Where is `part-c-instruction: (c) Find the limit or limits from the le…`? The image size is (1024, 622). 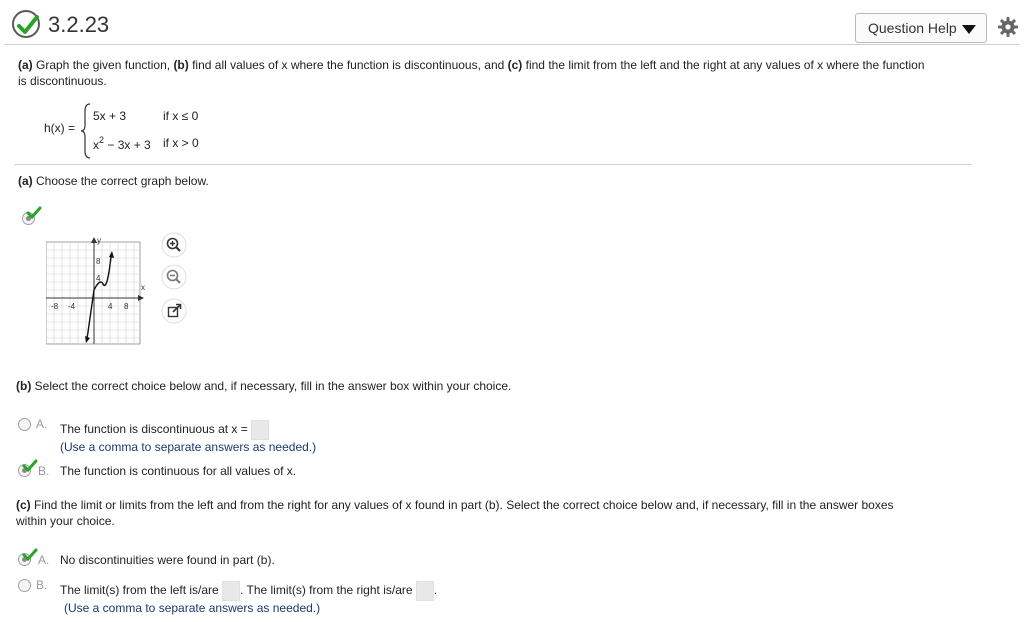
part-c-instruction: (c) Find the limit or limits from the le… is located at coordinates (455, 513).